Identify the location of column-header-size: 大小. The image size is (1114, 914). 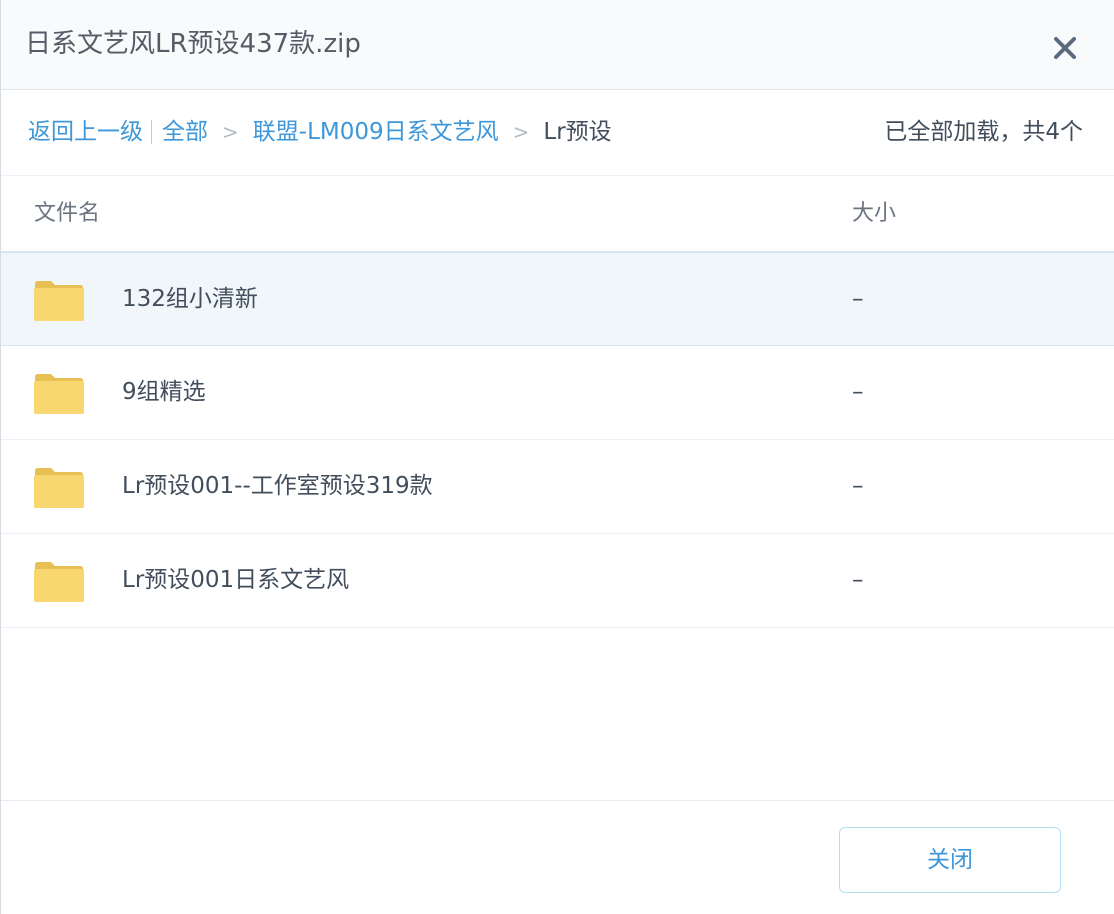
(874, 213).